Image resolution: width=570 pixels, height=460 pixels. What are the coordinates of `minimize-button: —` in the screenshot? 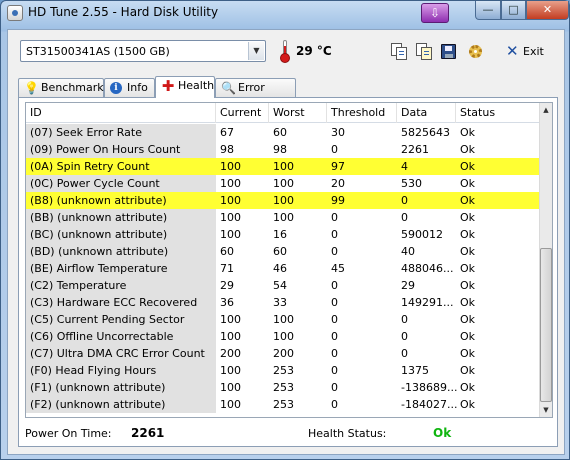 It's located at (488, 10).